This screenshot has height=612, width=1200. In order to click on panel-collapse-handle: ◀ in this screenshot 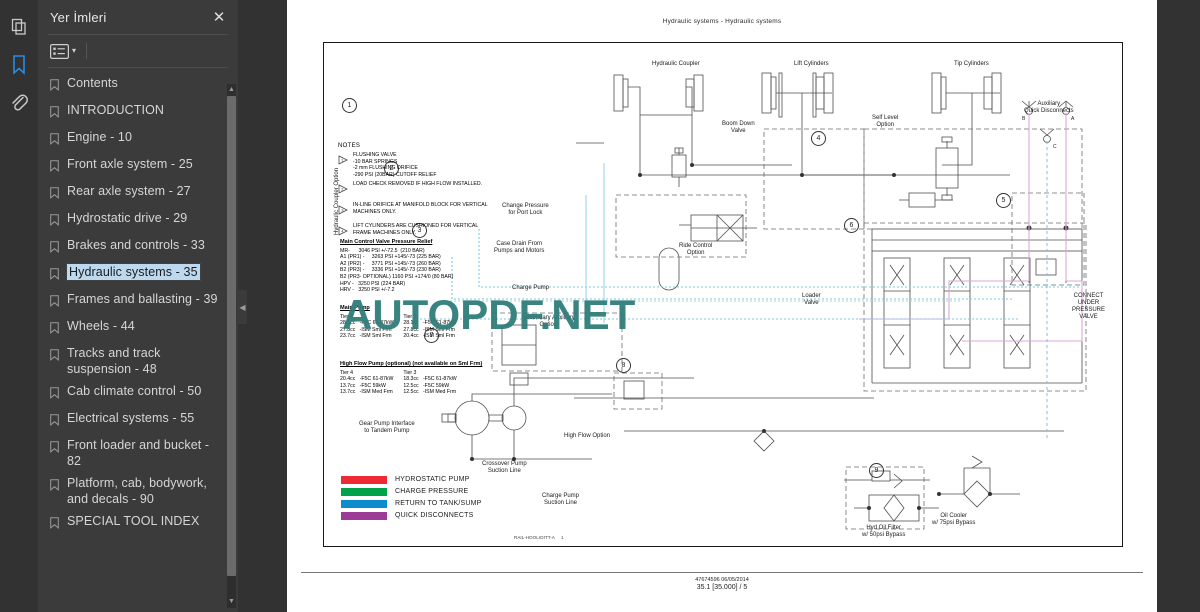, I will do `click(242, 307)`.